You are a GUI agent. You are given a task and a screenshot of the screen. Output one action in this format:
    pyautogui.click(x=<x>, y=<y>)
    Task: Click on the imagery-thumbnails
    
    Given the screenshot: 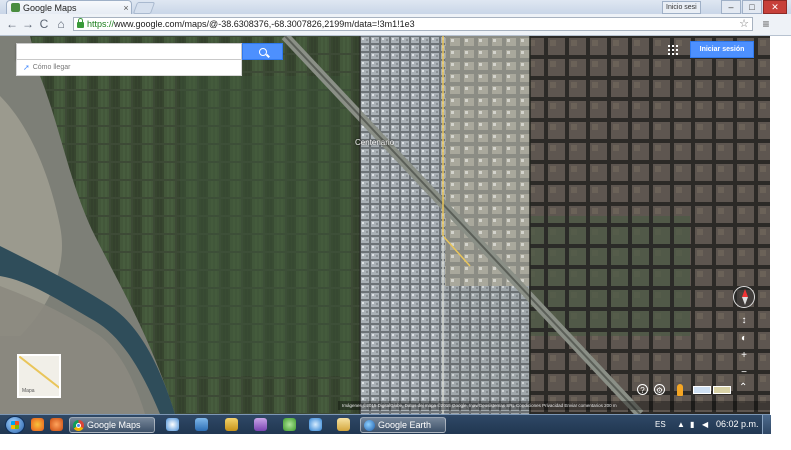 What is the action you would take?
    pyautogui.click(x=712, y=390)
    